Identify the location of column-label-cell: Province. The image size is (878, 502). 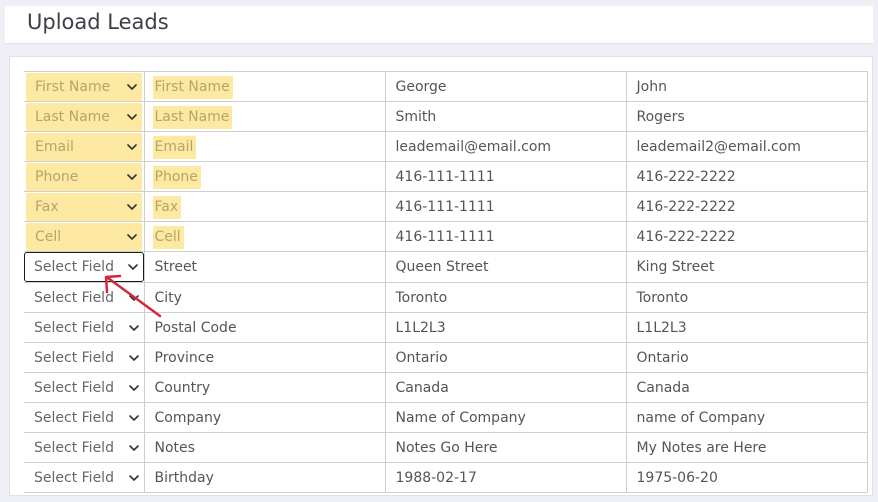
(264, 357).